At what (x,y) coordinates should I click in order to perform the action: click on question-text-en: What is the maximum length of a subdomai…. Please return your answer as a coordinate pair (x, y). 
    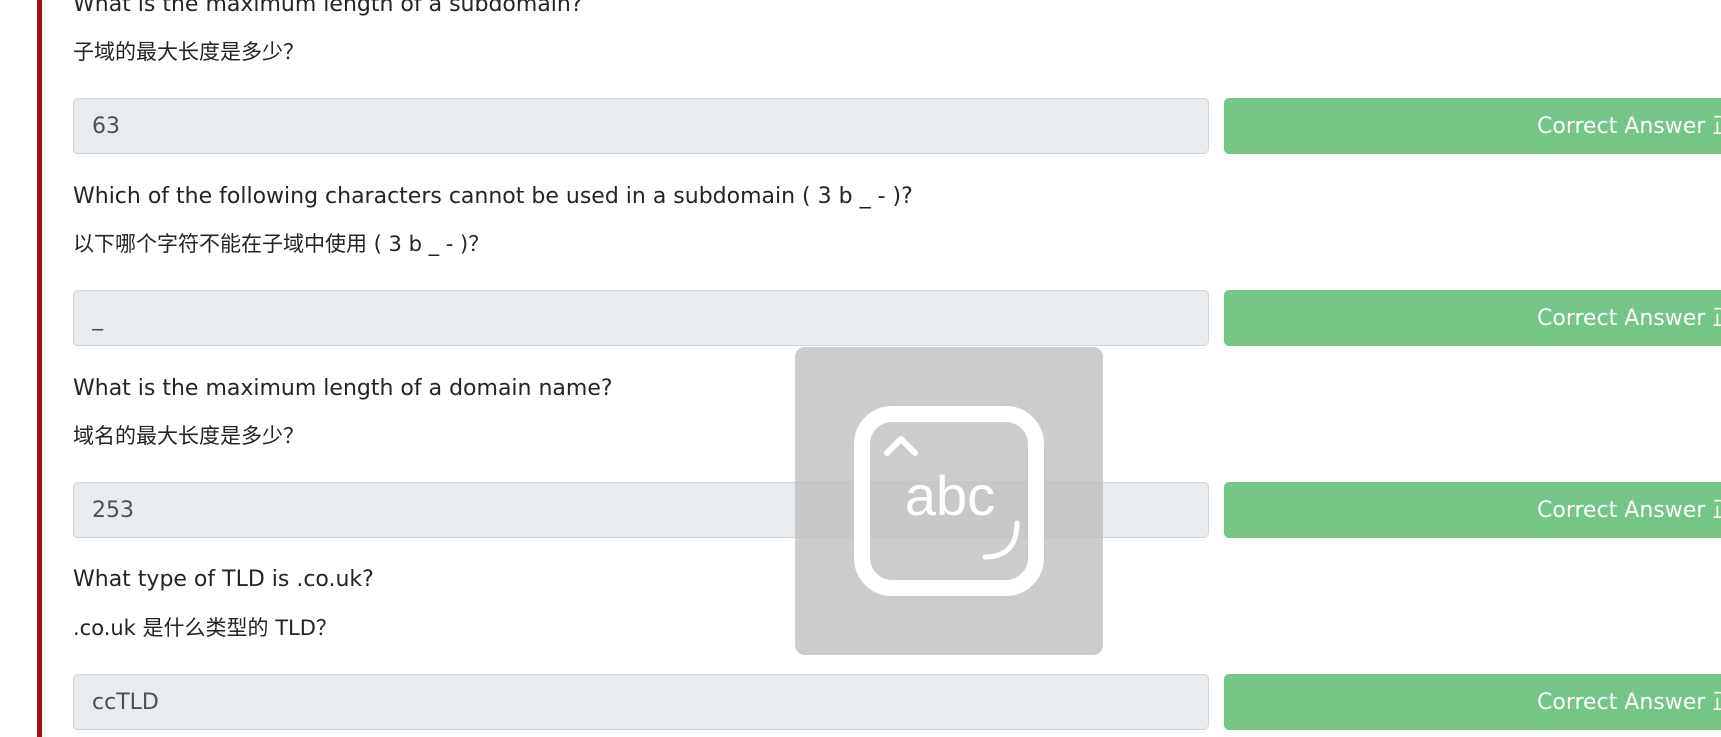
    Looking at the image, I should click on (328, 8).